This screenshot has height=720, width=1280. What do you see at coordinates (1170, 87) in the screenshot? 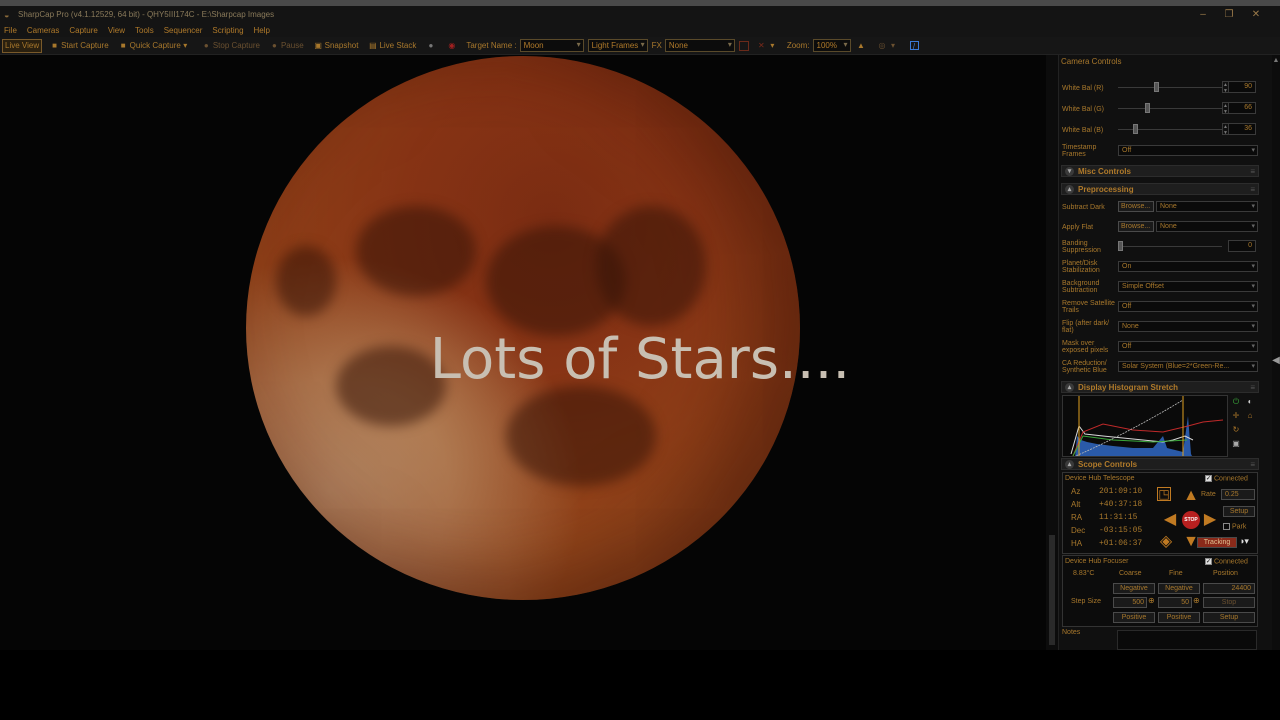
I see `white-bal-r-track` at bounding box center [1170, 87].